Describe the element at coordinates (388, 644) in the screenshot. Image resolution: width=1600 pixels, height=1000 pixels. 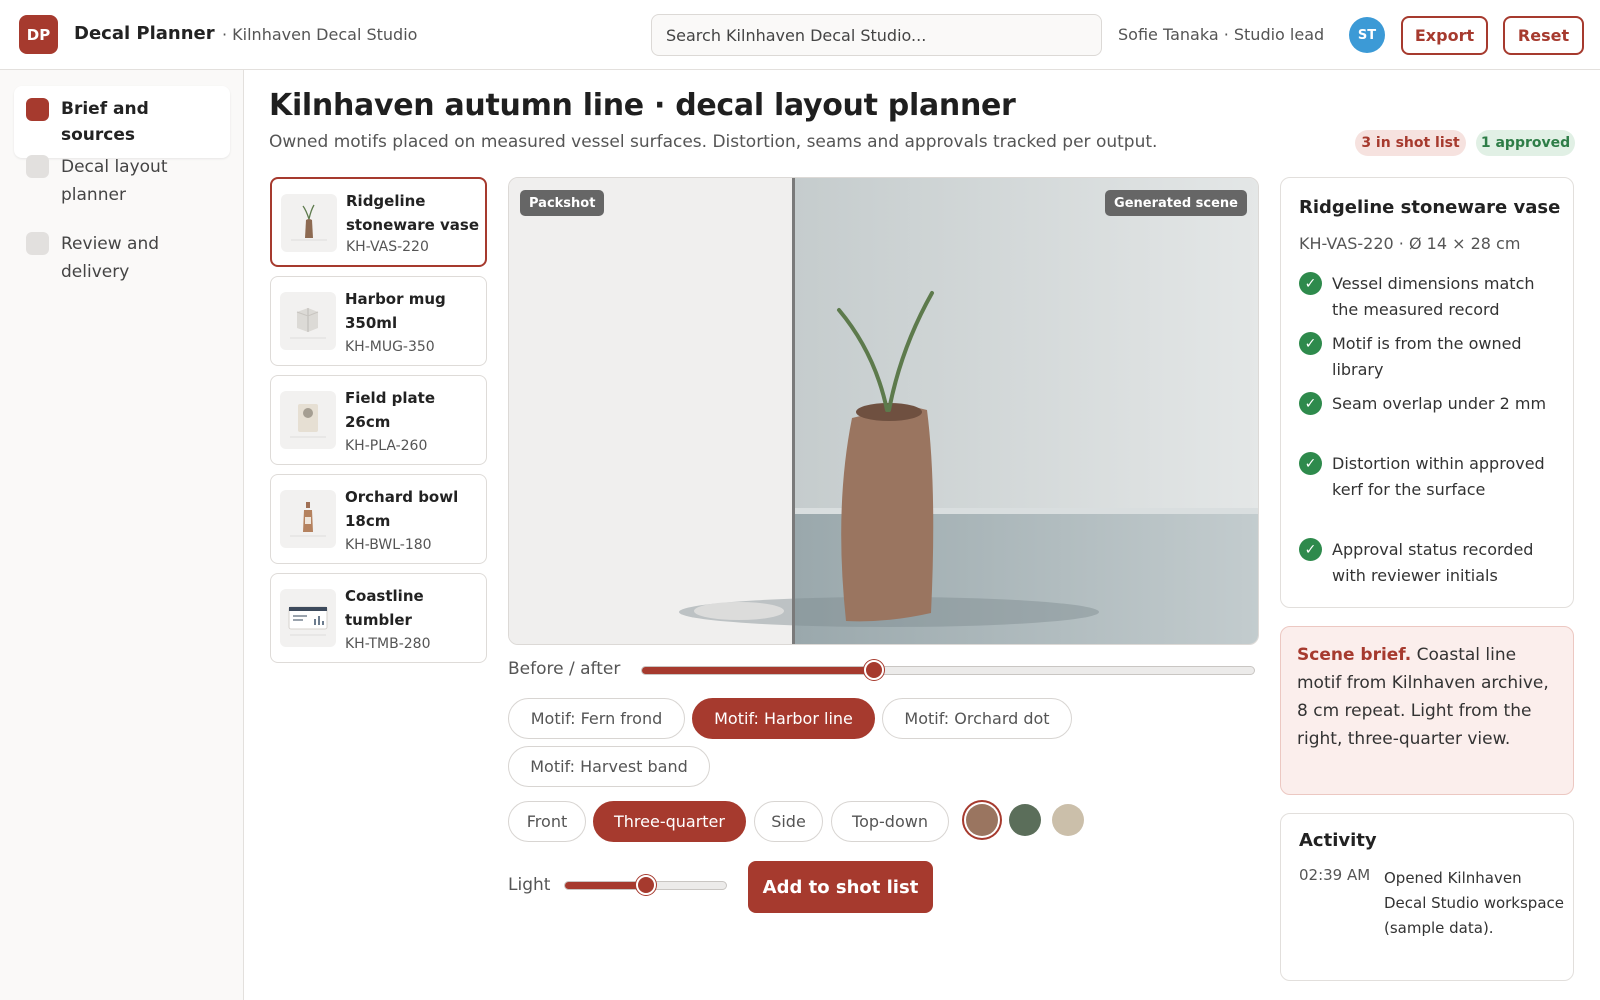
I see `product-sku: KH-TMB-280` at that location.